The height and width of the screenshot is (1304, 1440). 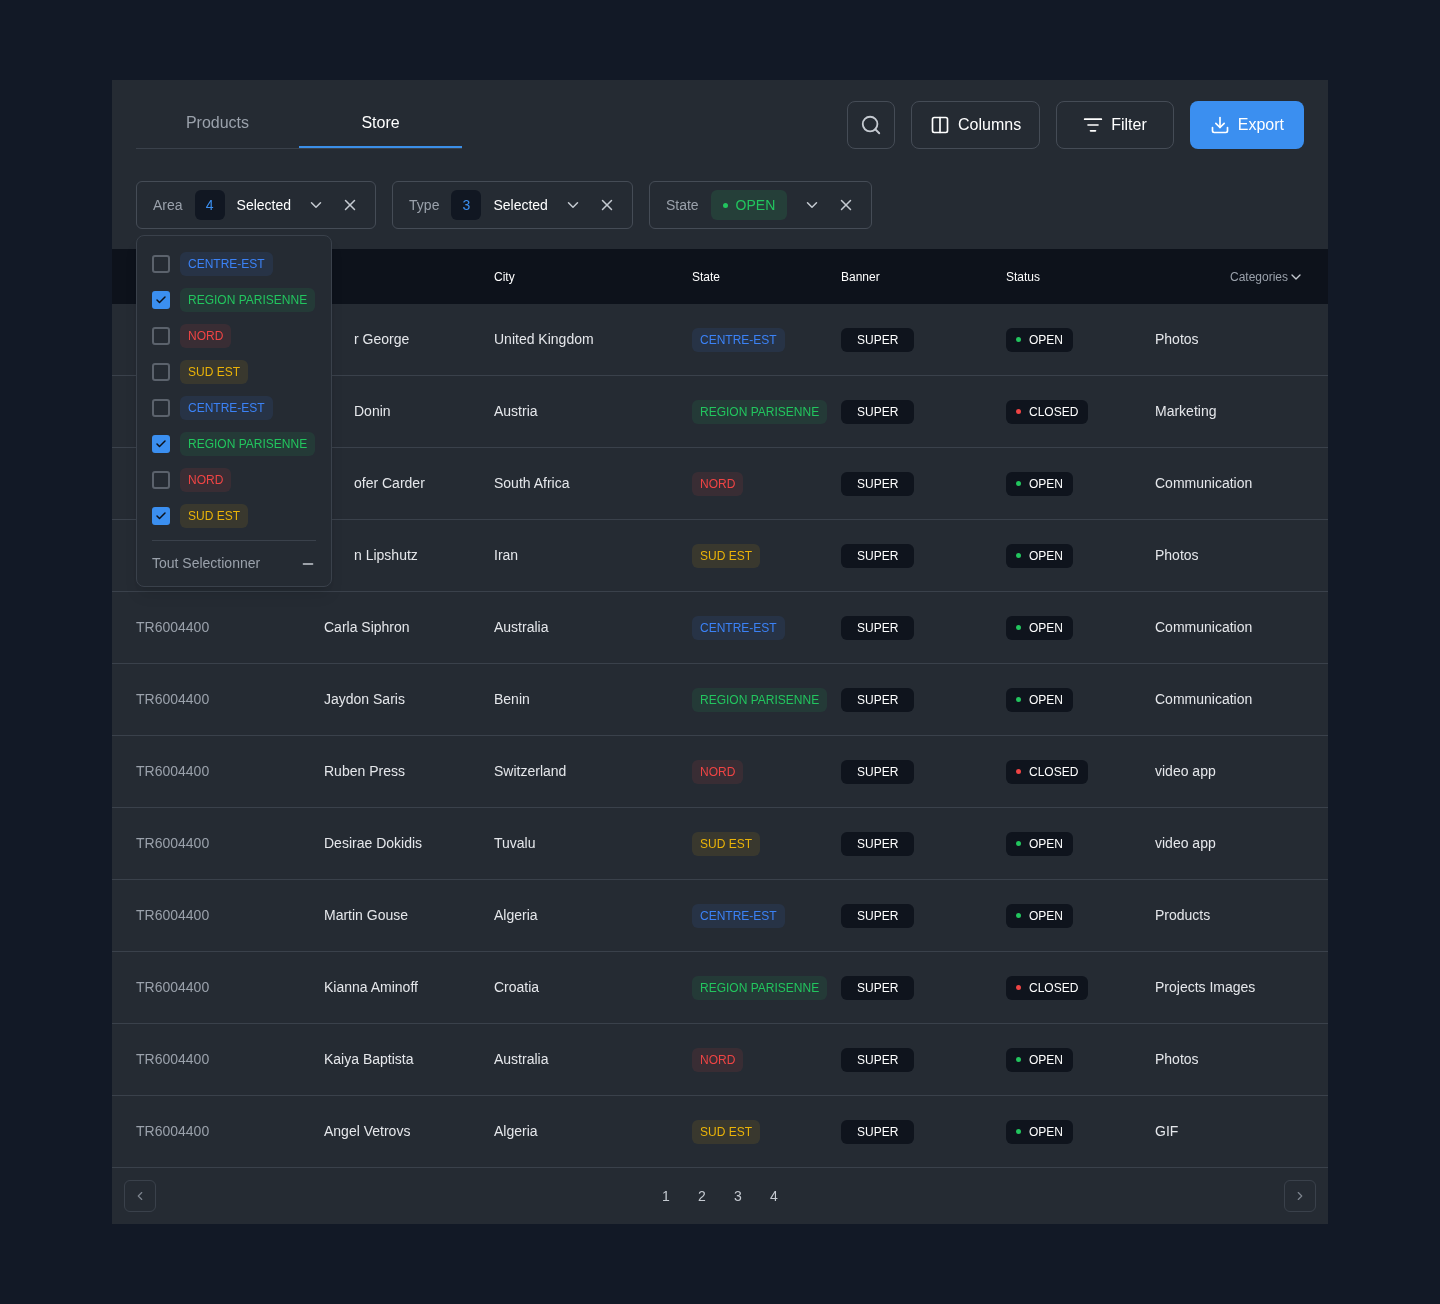 I want to click on table-cell: Ruben Press, so click(x=364, y=771).